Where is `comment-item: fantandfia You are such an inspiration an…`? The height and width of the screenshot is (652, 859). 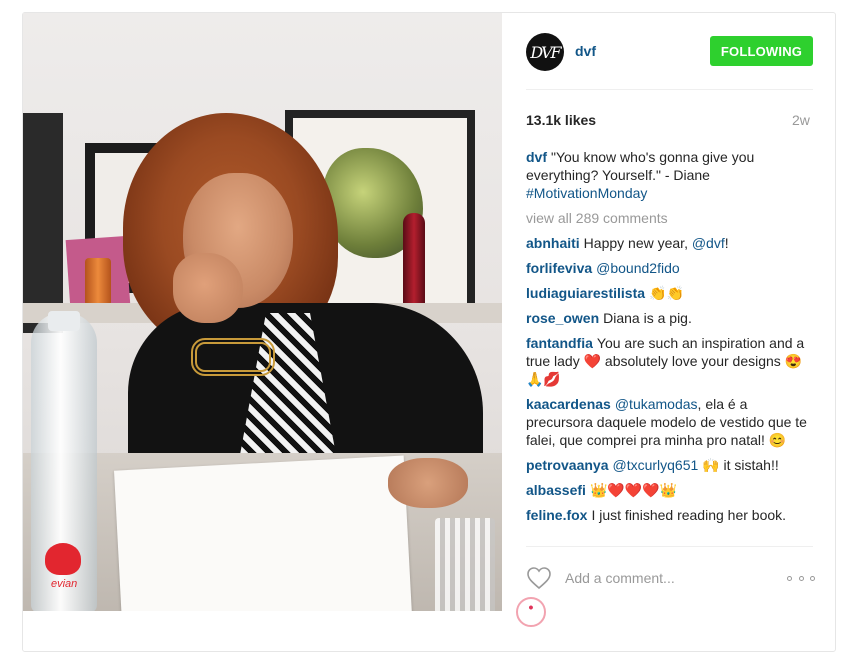
comment-item: fantandfia You are such an inspiration an… is located at coordinates (672, 361).